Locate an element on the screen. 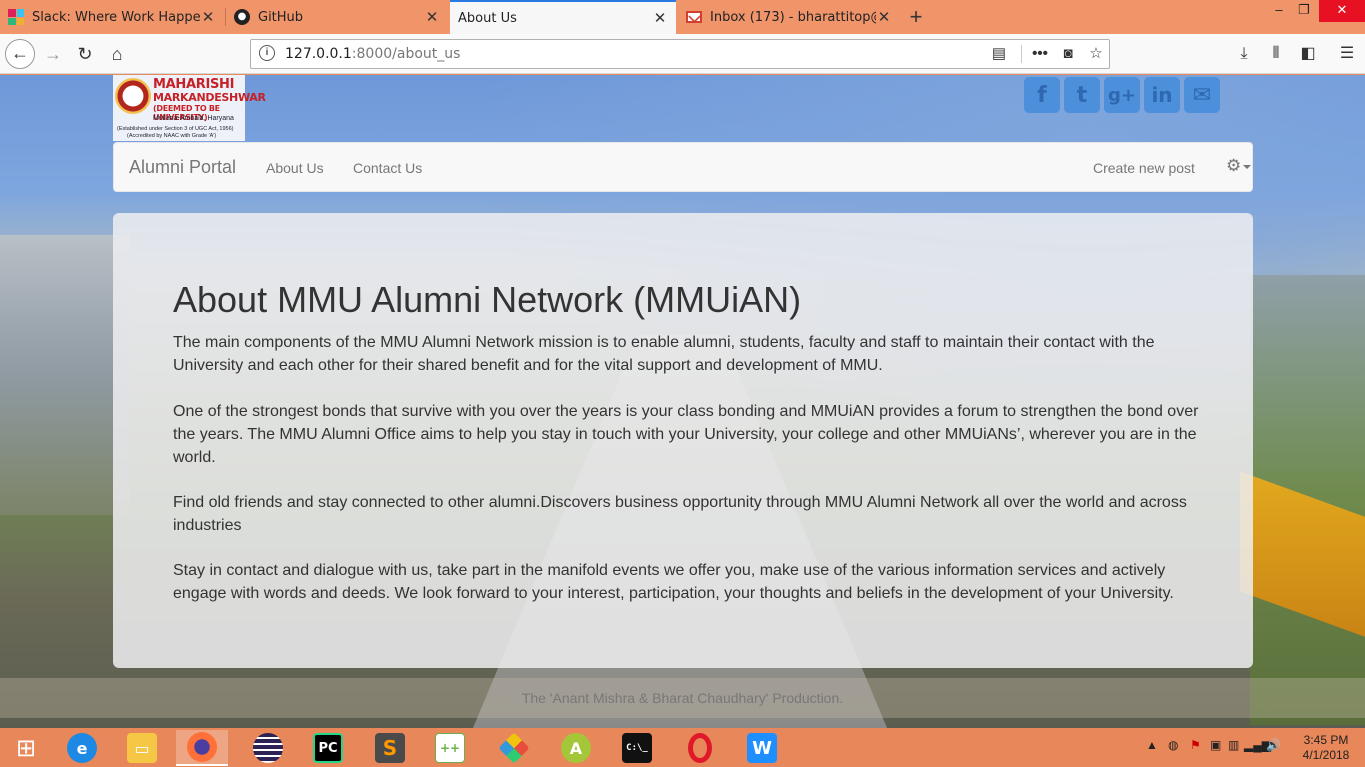 The image size is (1365, 767). git-icon is located at coordinates (514, 748).